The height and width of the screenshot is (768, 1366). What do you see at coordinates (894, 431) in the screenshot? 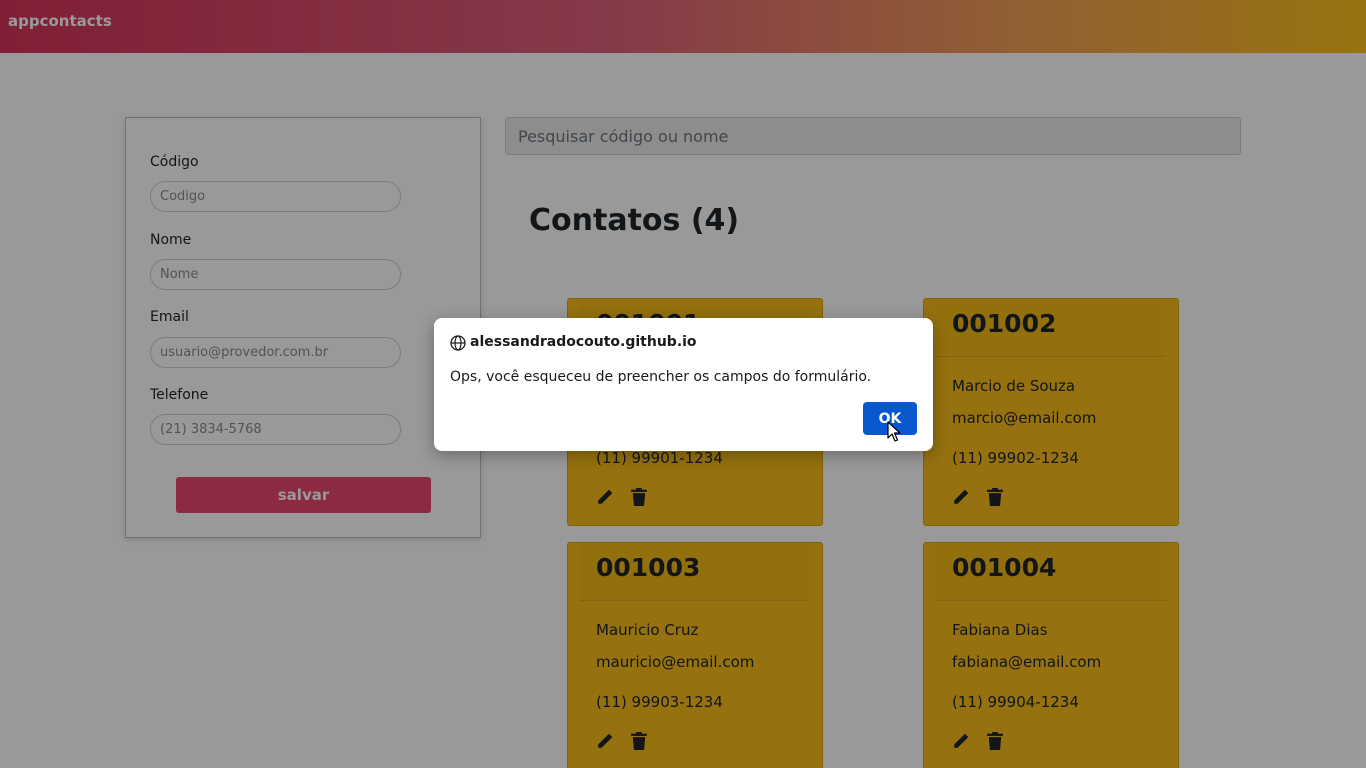
I see `cursor-icon` at bounding box center [894, 431].